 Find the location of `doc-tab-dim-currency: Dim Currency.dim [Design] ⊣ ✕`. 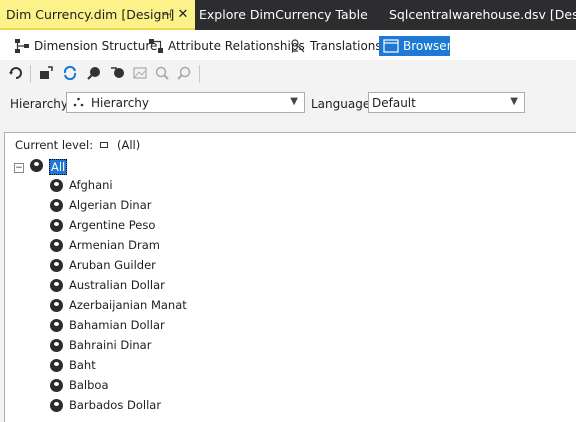

doc-tab-dim-currency: Dim Currency.dim [Design] ⊣ ✕ is located at coordinates (97, 15).